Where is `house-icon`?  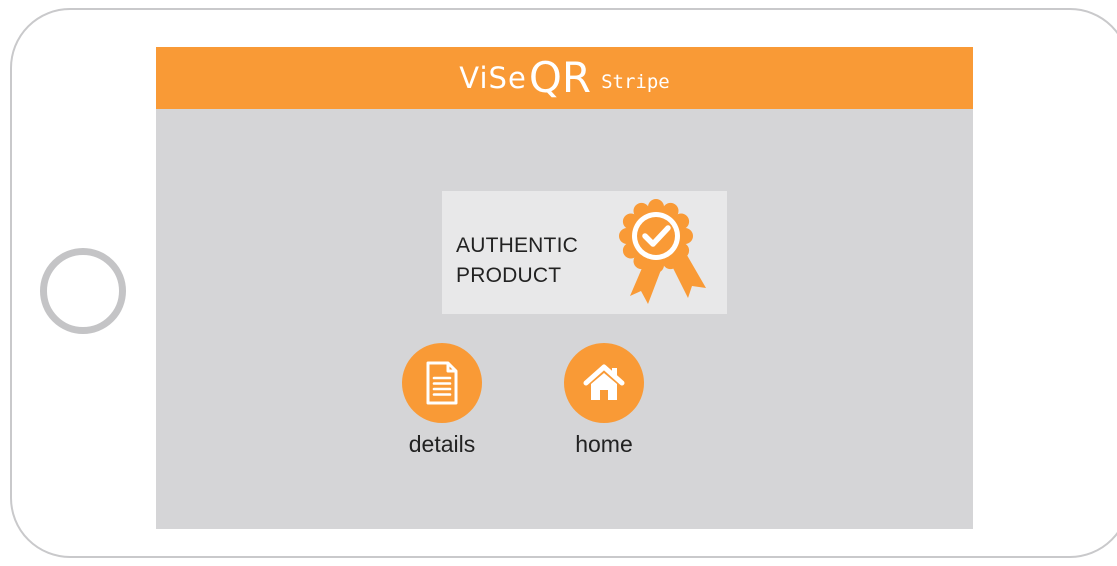 house-icon is located at coordinates (604, 382).